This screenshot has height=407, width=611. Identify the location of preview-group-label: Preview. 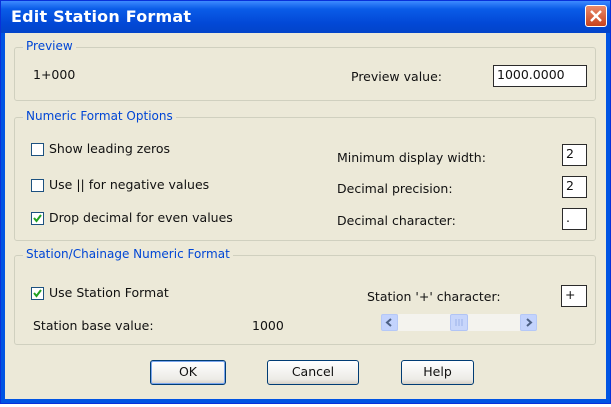
(49, 46).